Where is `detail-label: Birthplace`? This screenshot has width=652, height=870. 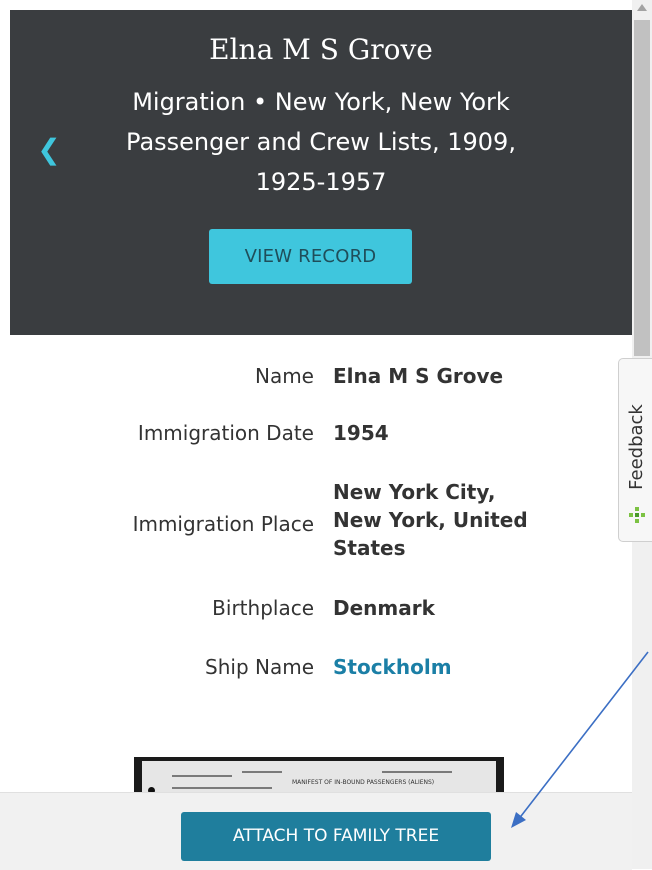
detail-label: Birthplace is located at coordinates (263, 608).